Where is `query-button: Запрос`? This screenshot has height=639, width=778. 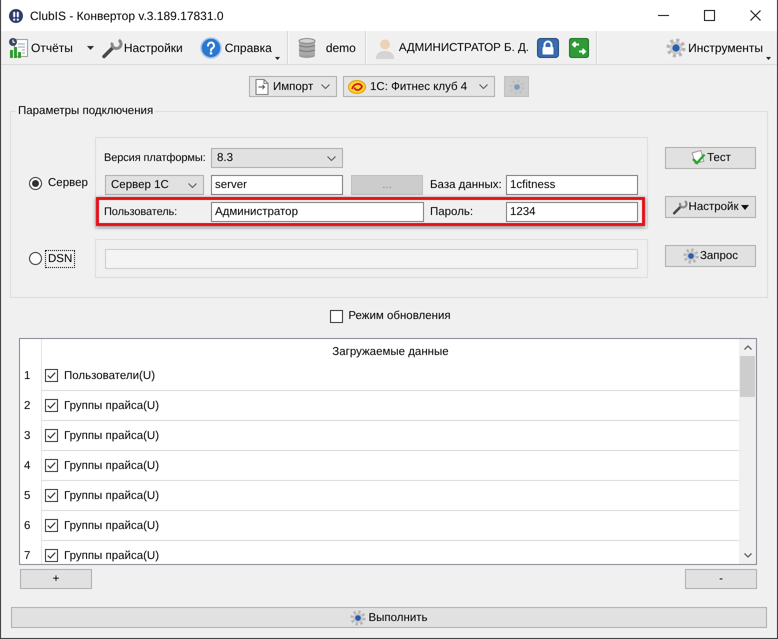
query-button: Запрос is located at coordinates (710, 256).